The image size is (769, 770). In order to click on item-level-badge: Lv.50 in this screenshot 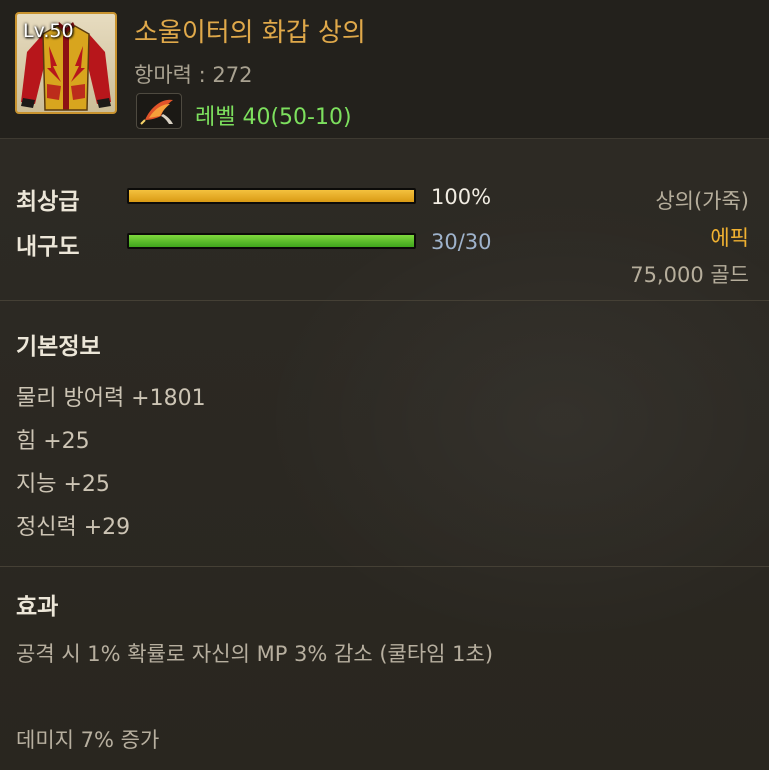, I will do `click(48, 31)`.